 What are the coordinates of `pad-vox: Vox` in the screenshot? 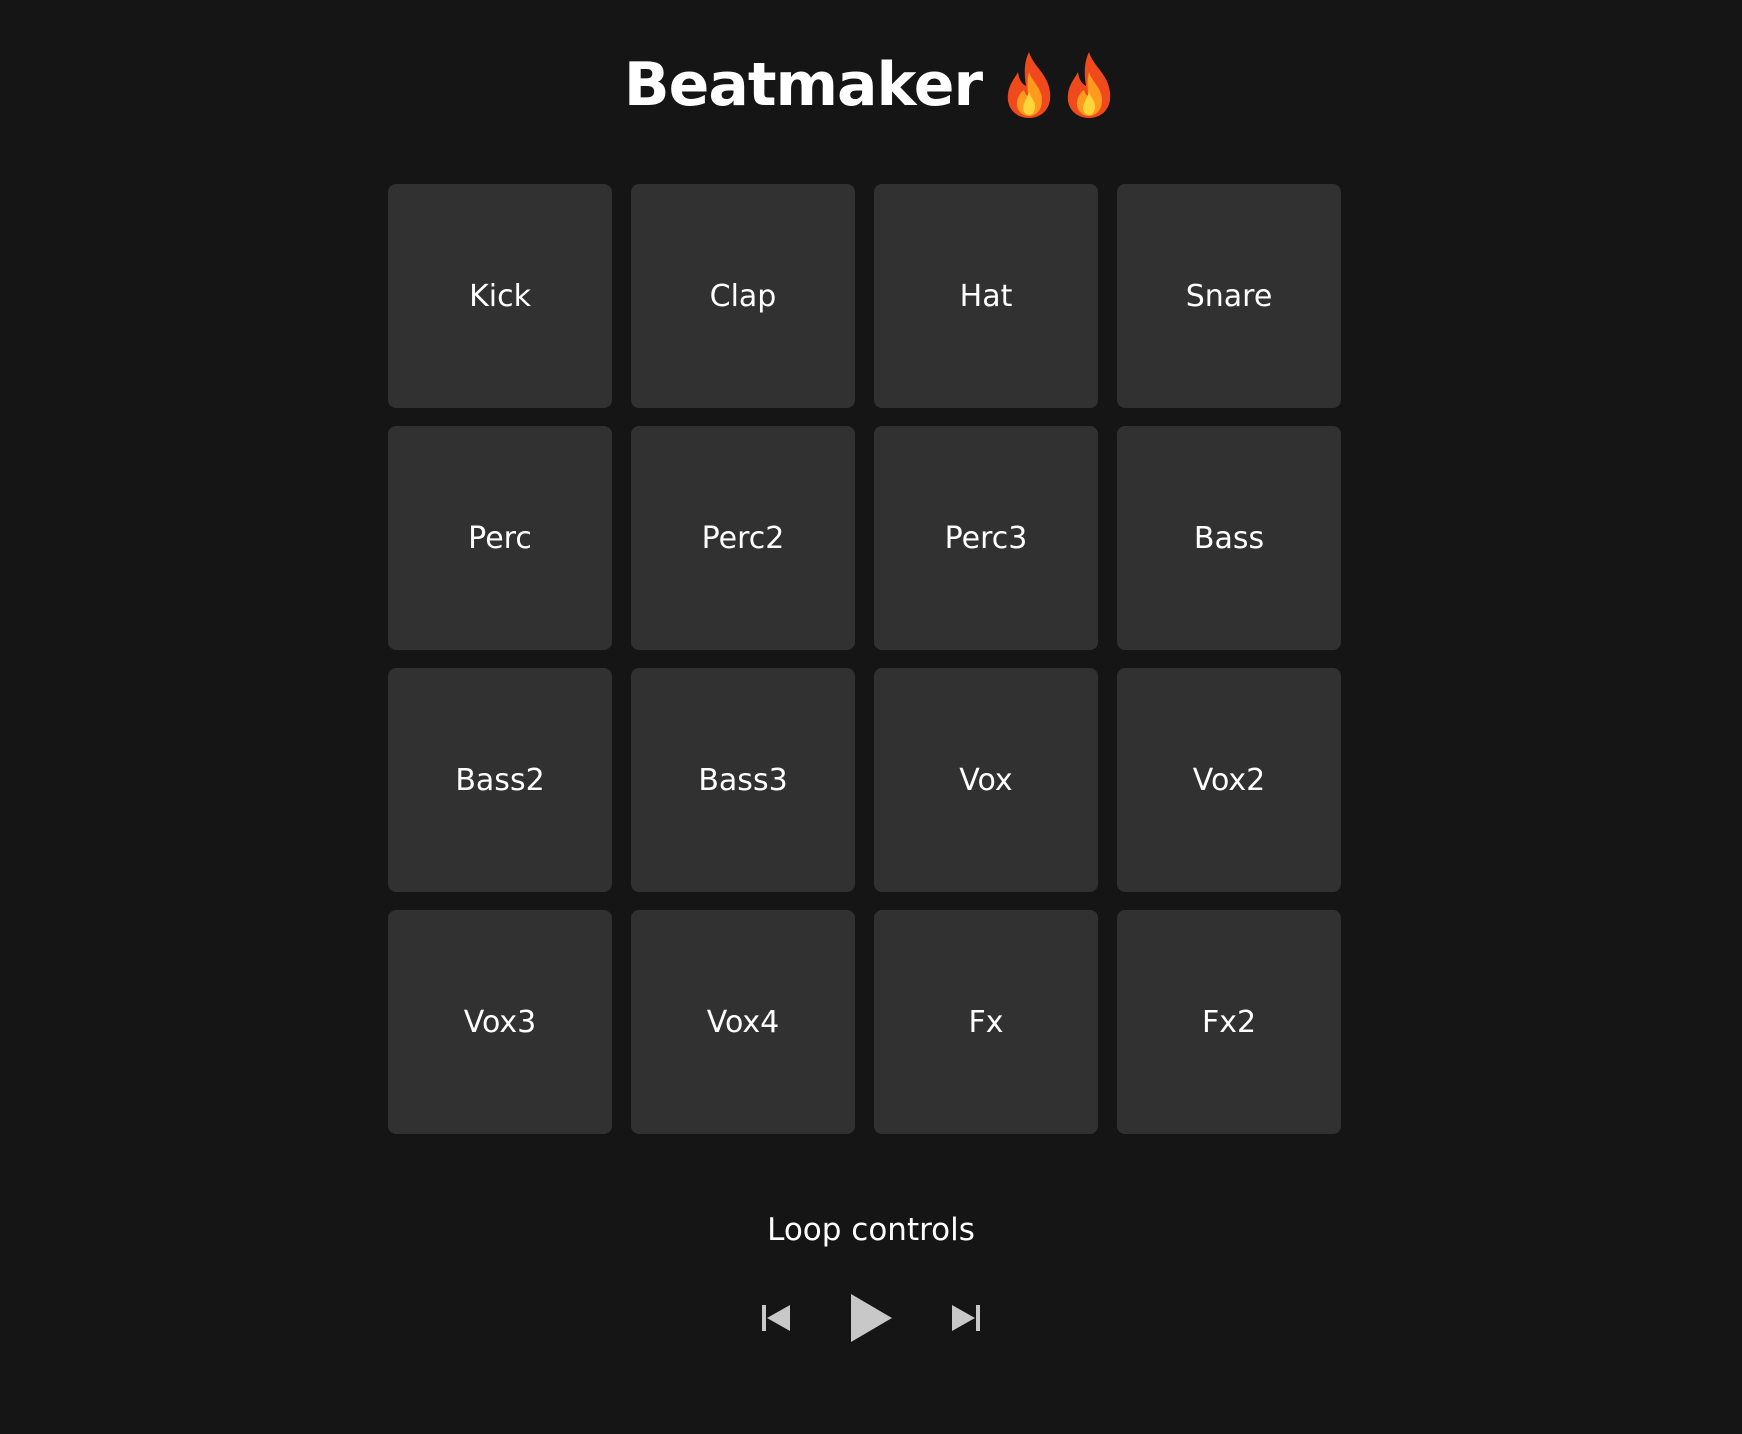 It's located at (986, 780).